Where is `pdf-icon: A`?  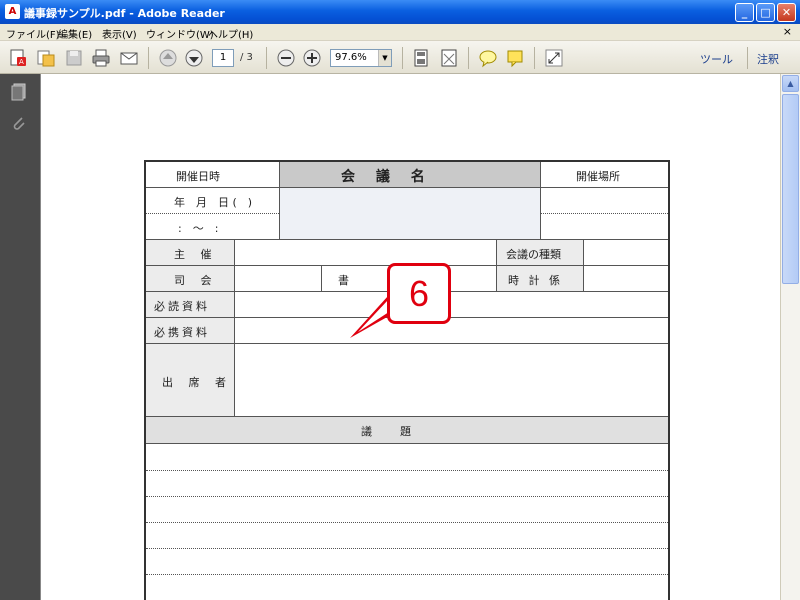 pdf-icon: A is located at coordinates (12, 11).